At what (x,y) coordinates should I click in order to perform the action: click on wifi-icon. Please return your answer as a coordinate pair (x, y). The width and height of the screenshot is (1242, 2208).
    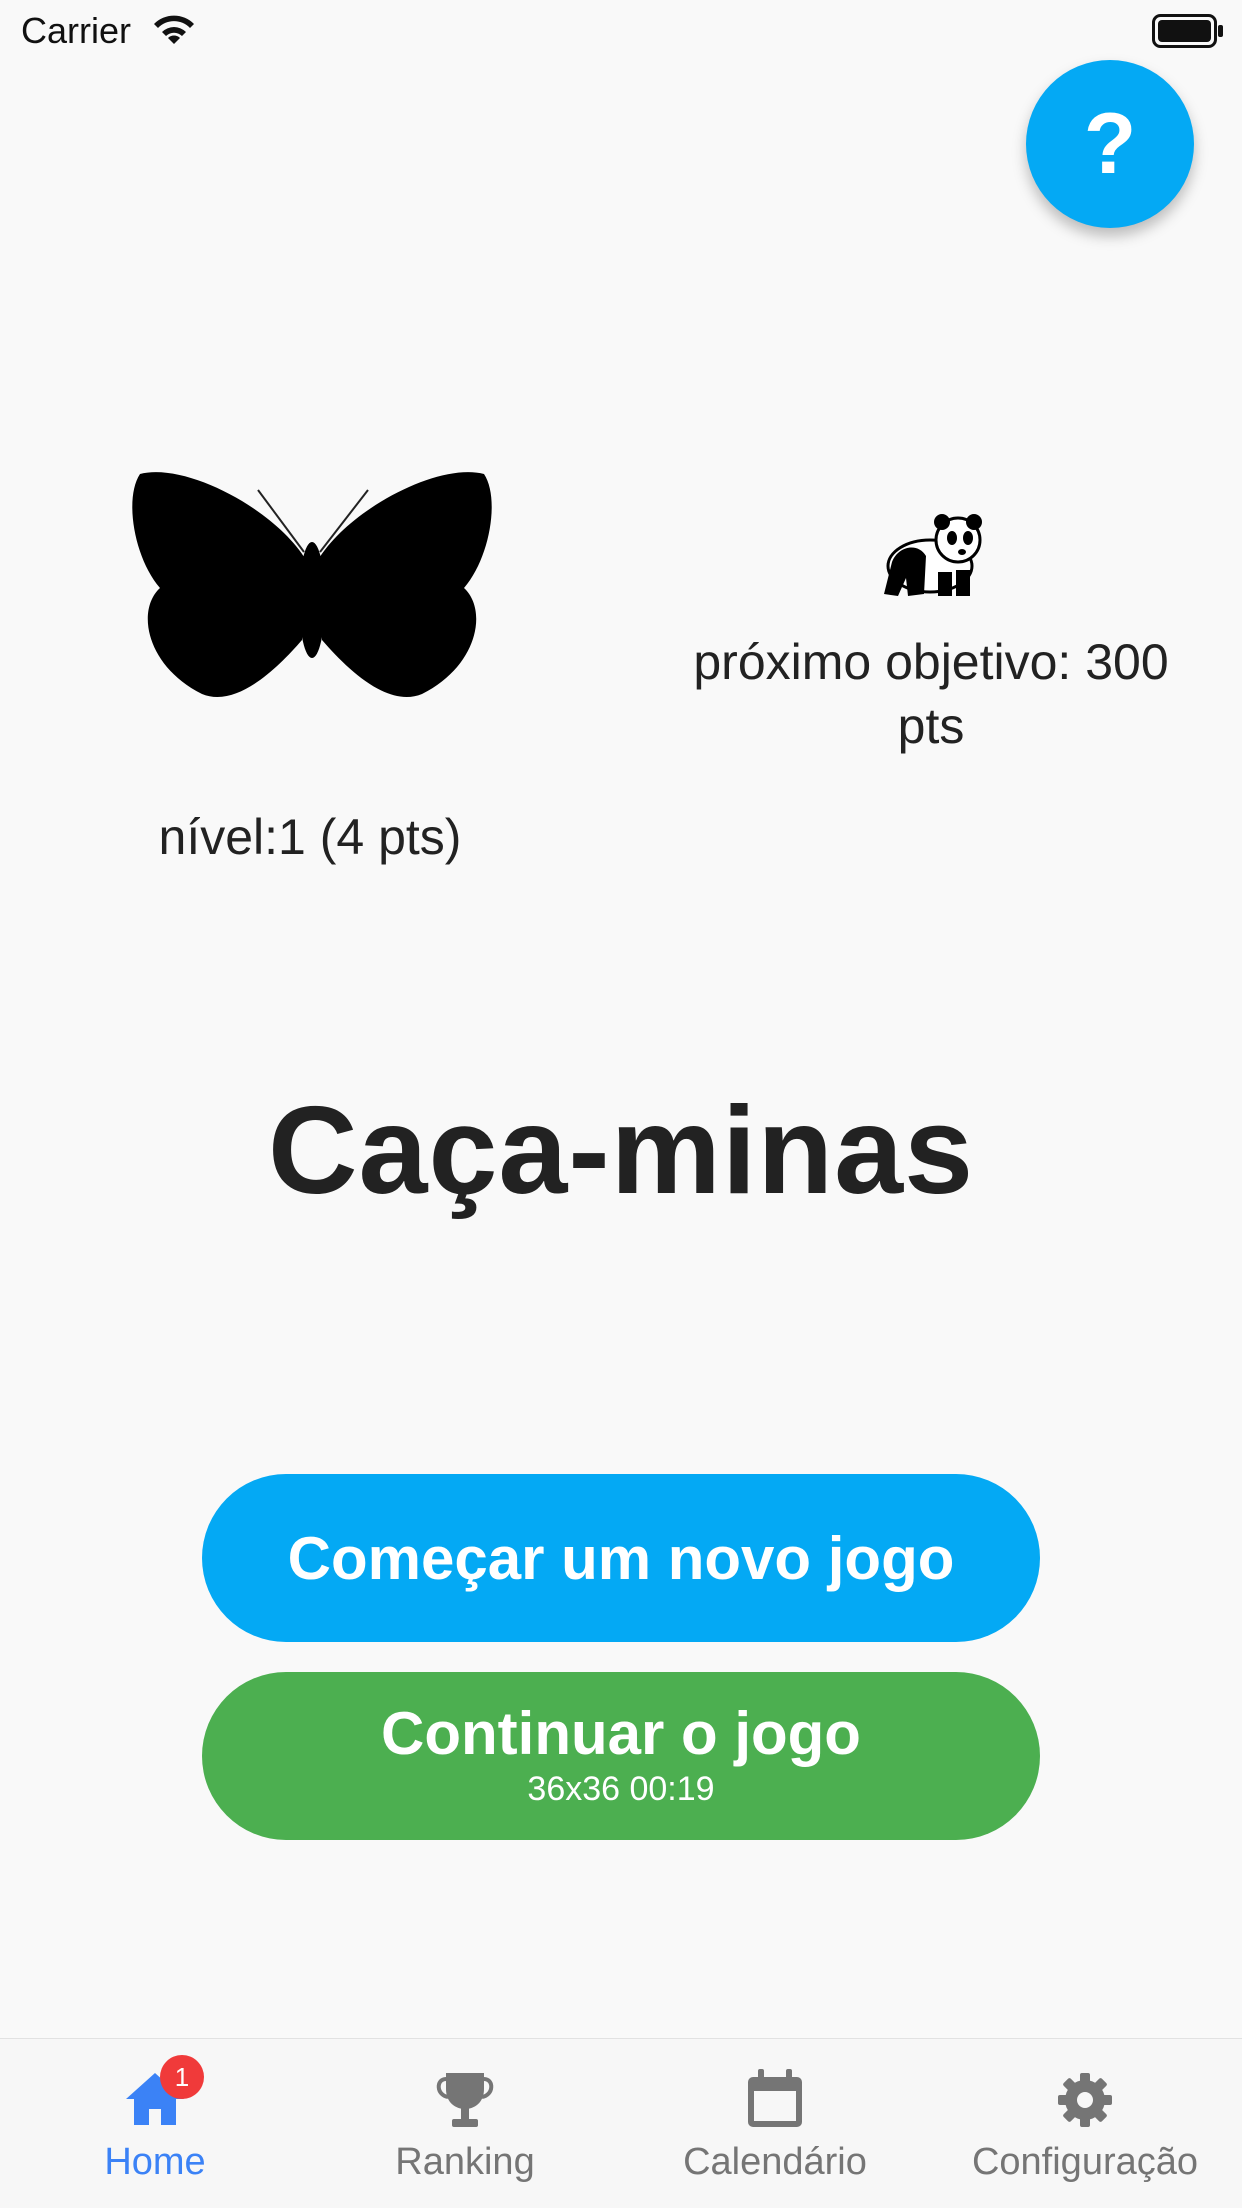
    Looking at the image, I should click on (174, 29).